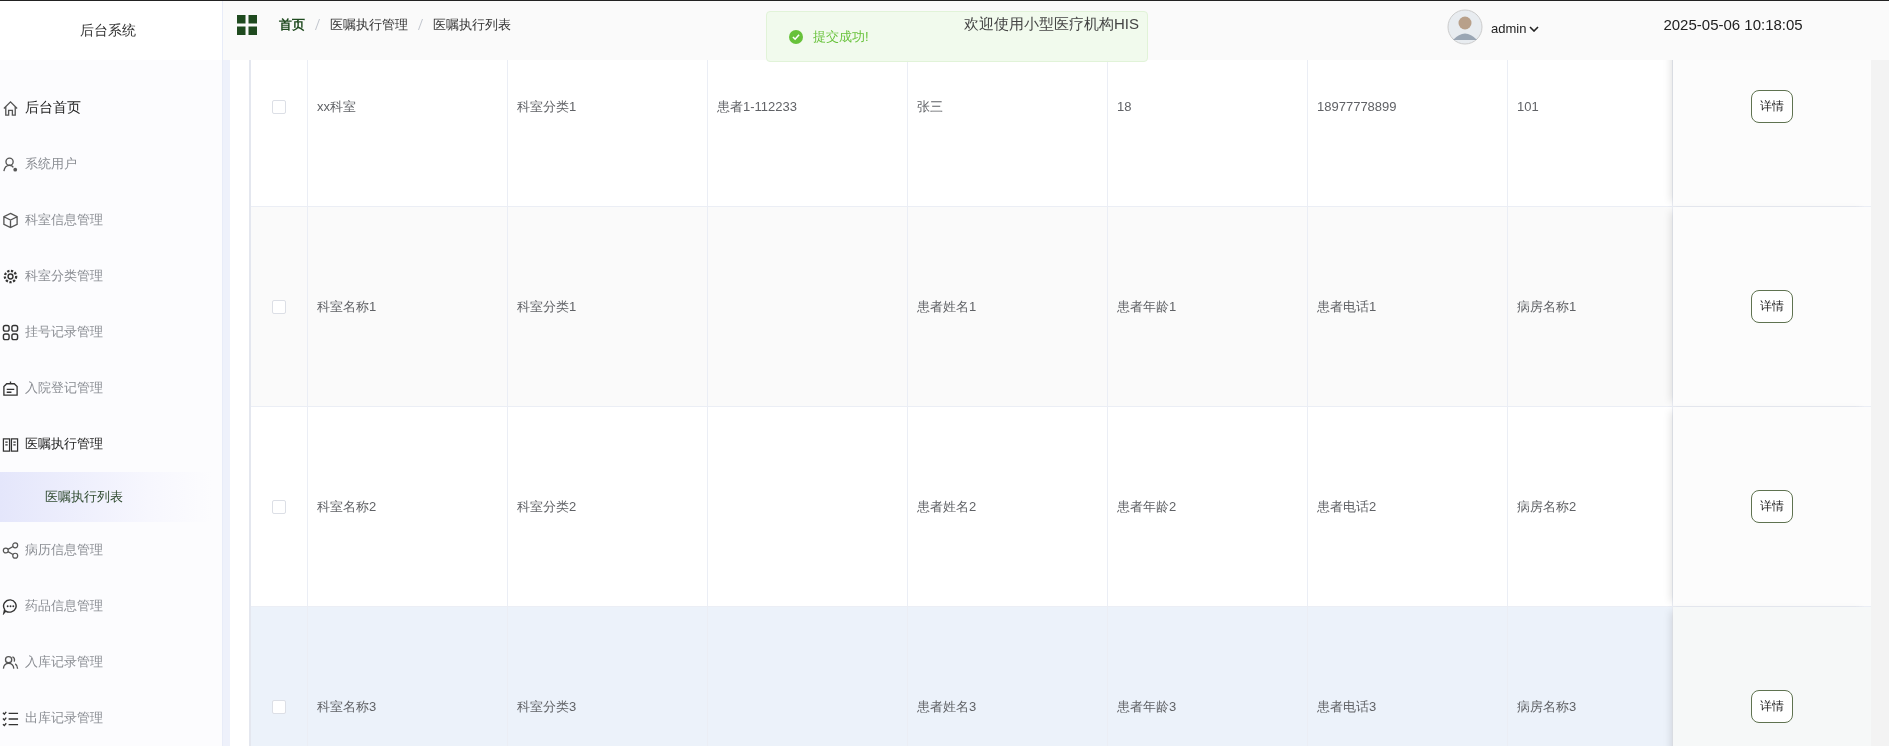 This screenshot has width=1889, height=746. Describe the element at coordinates (10, 606) in the screenshot. I see `chat-icon` at that location.